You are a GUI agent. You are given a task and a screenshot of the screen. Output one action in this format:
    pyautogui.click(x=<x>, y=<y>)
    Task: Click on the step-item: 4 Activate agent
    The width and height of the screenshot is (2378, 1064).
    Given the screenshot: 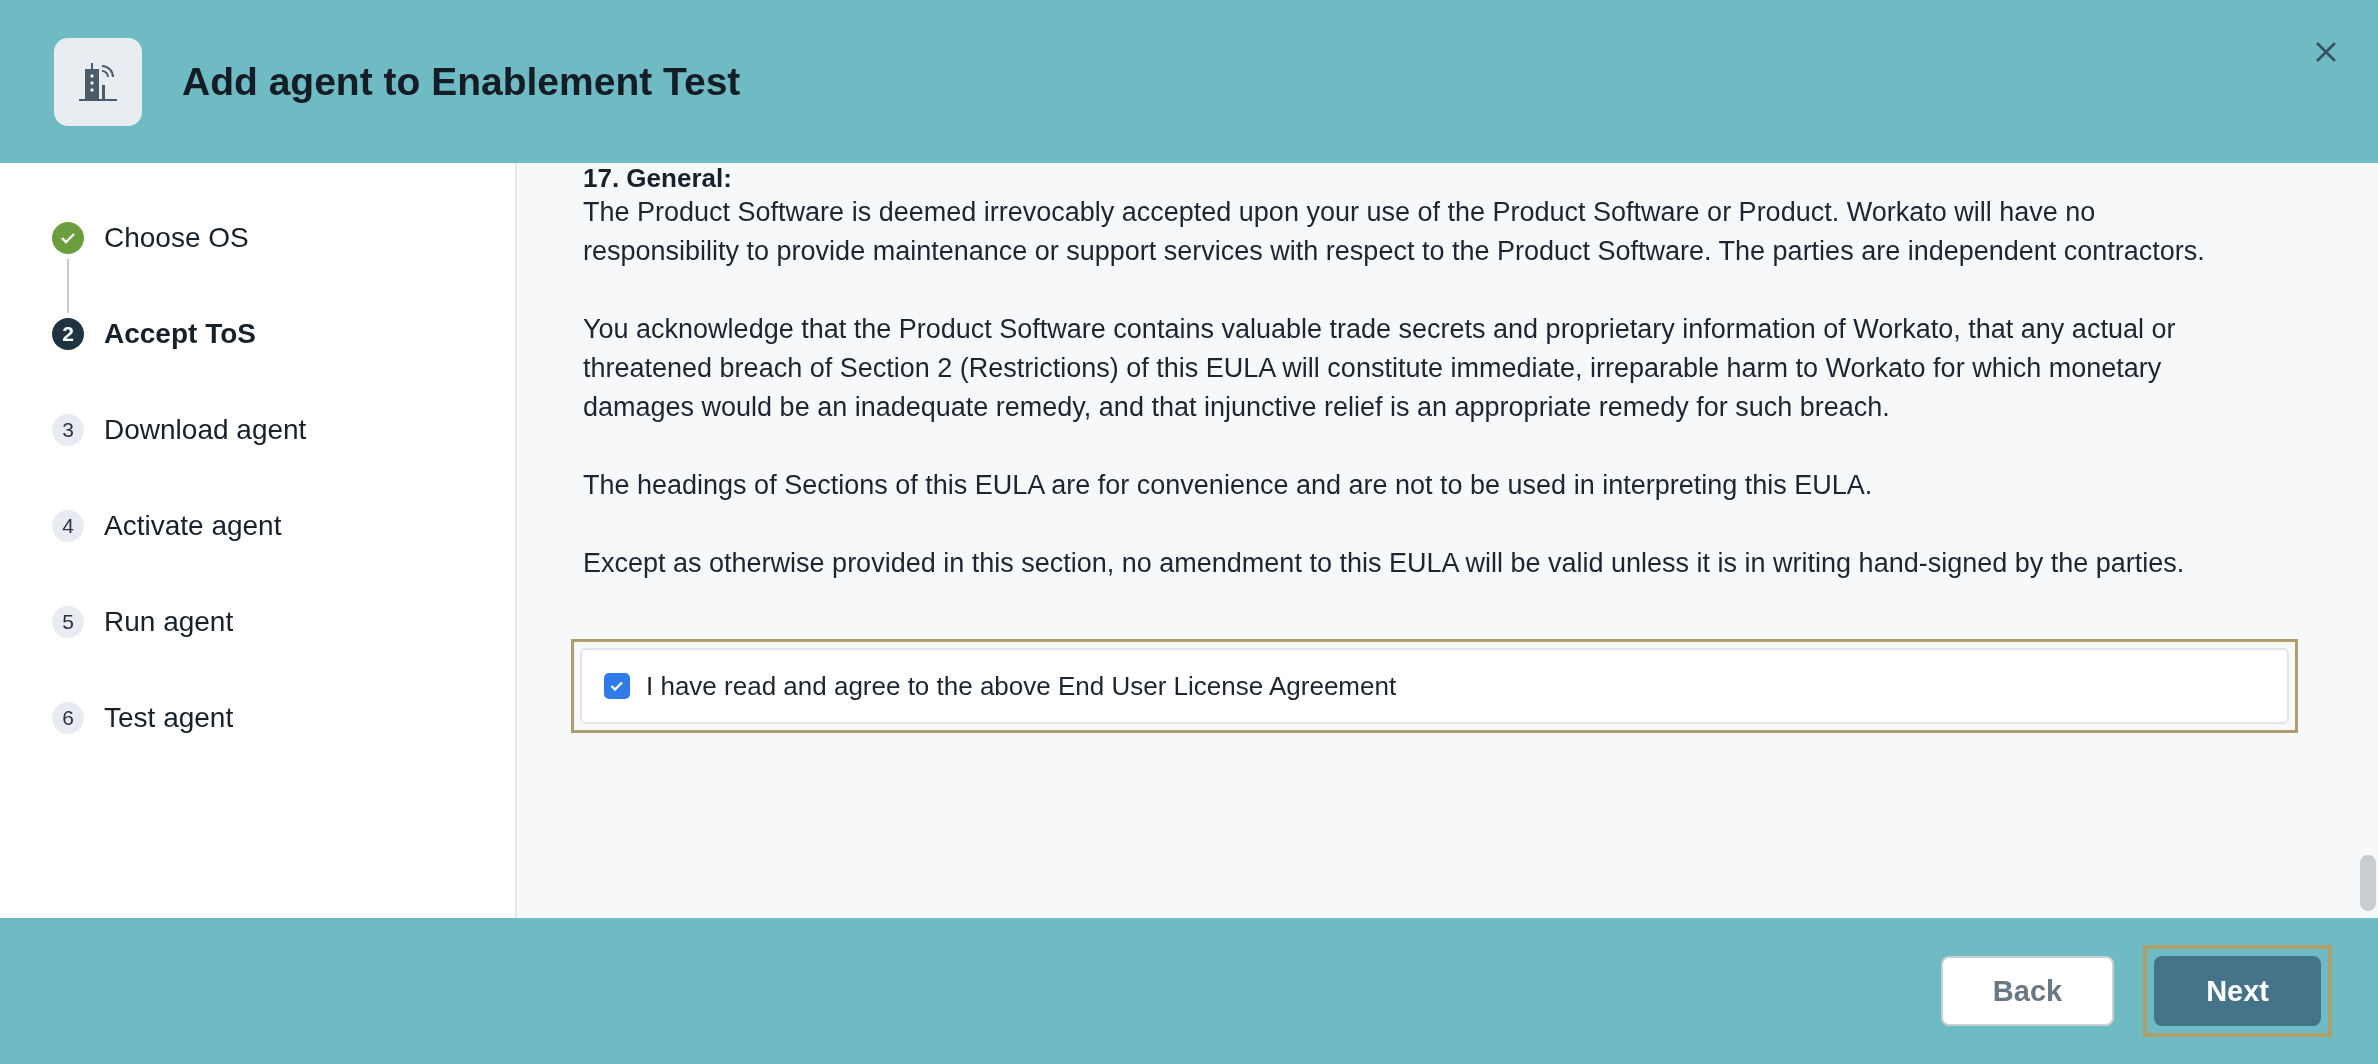 What is the action you would take?
    pyautogui.click(x=283, y=526)
    